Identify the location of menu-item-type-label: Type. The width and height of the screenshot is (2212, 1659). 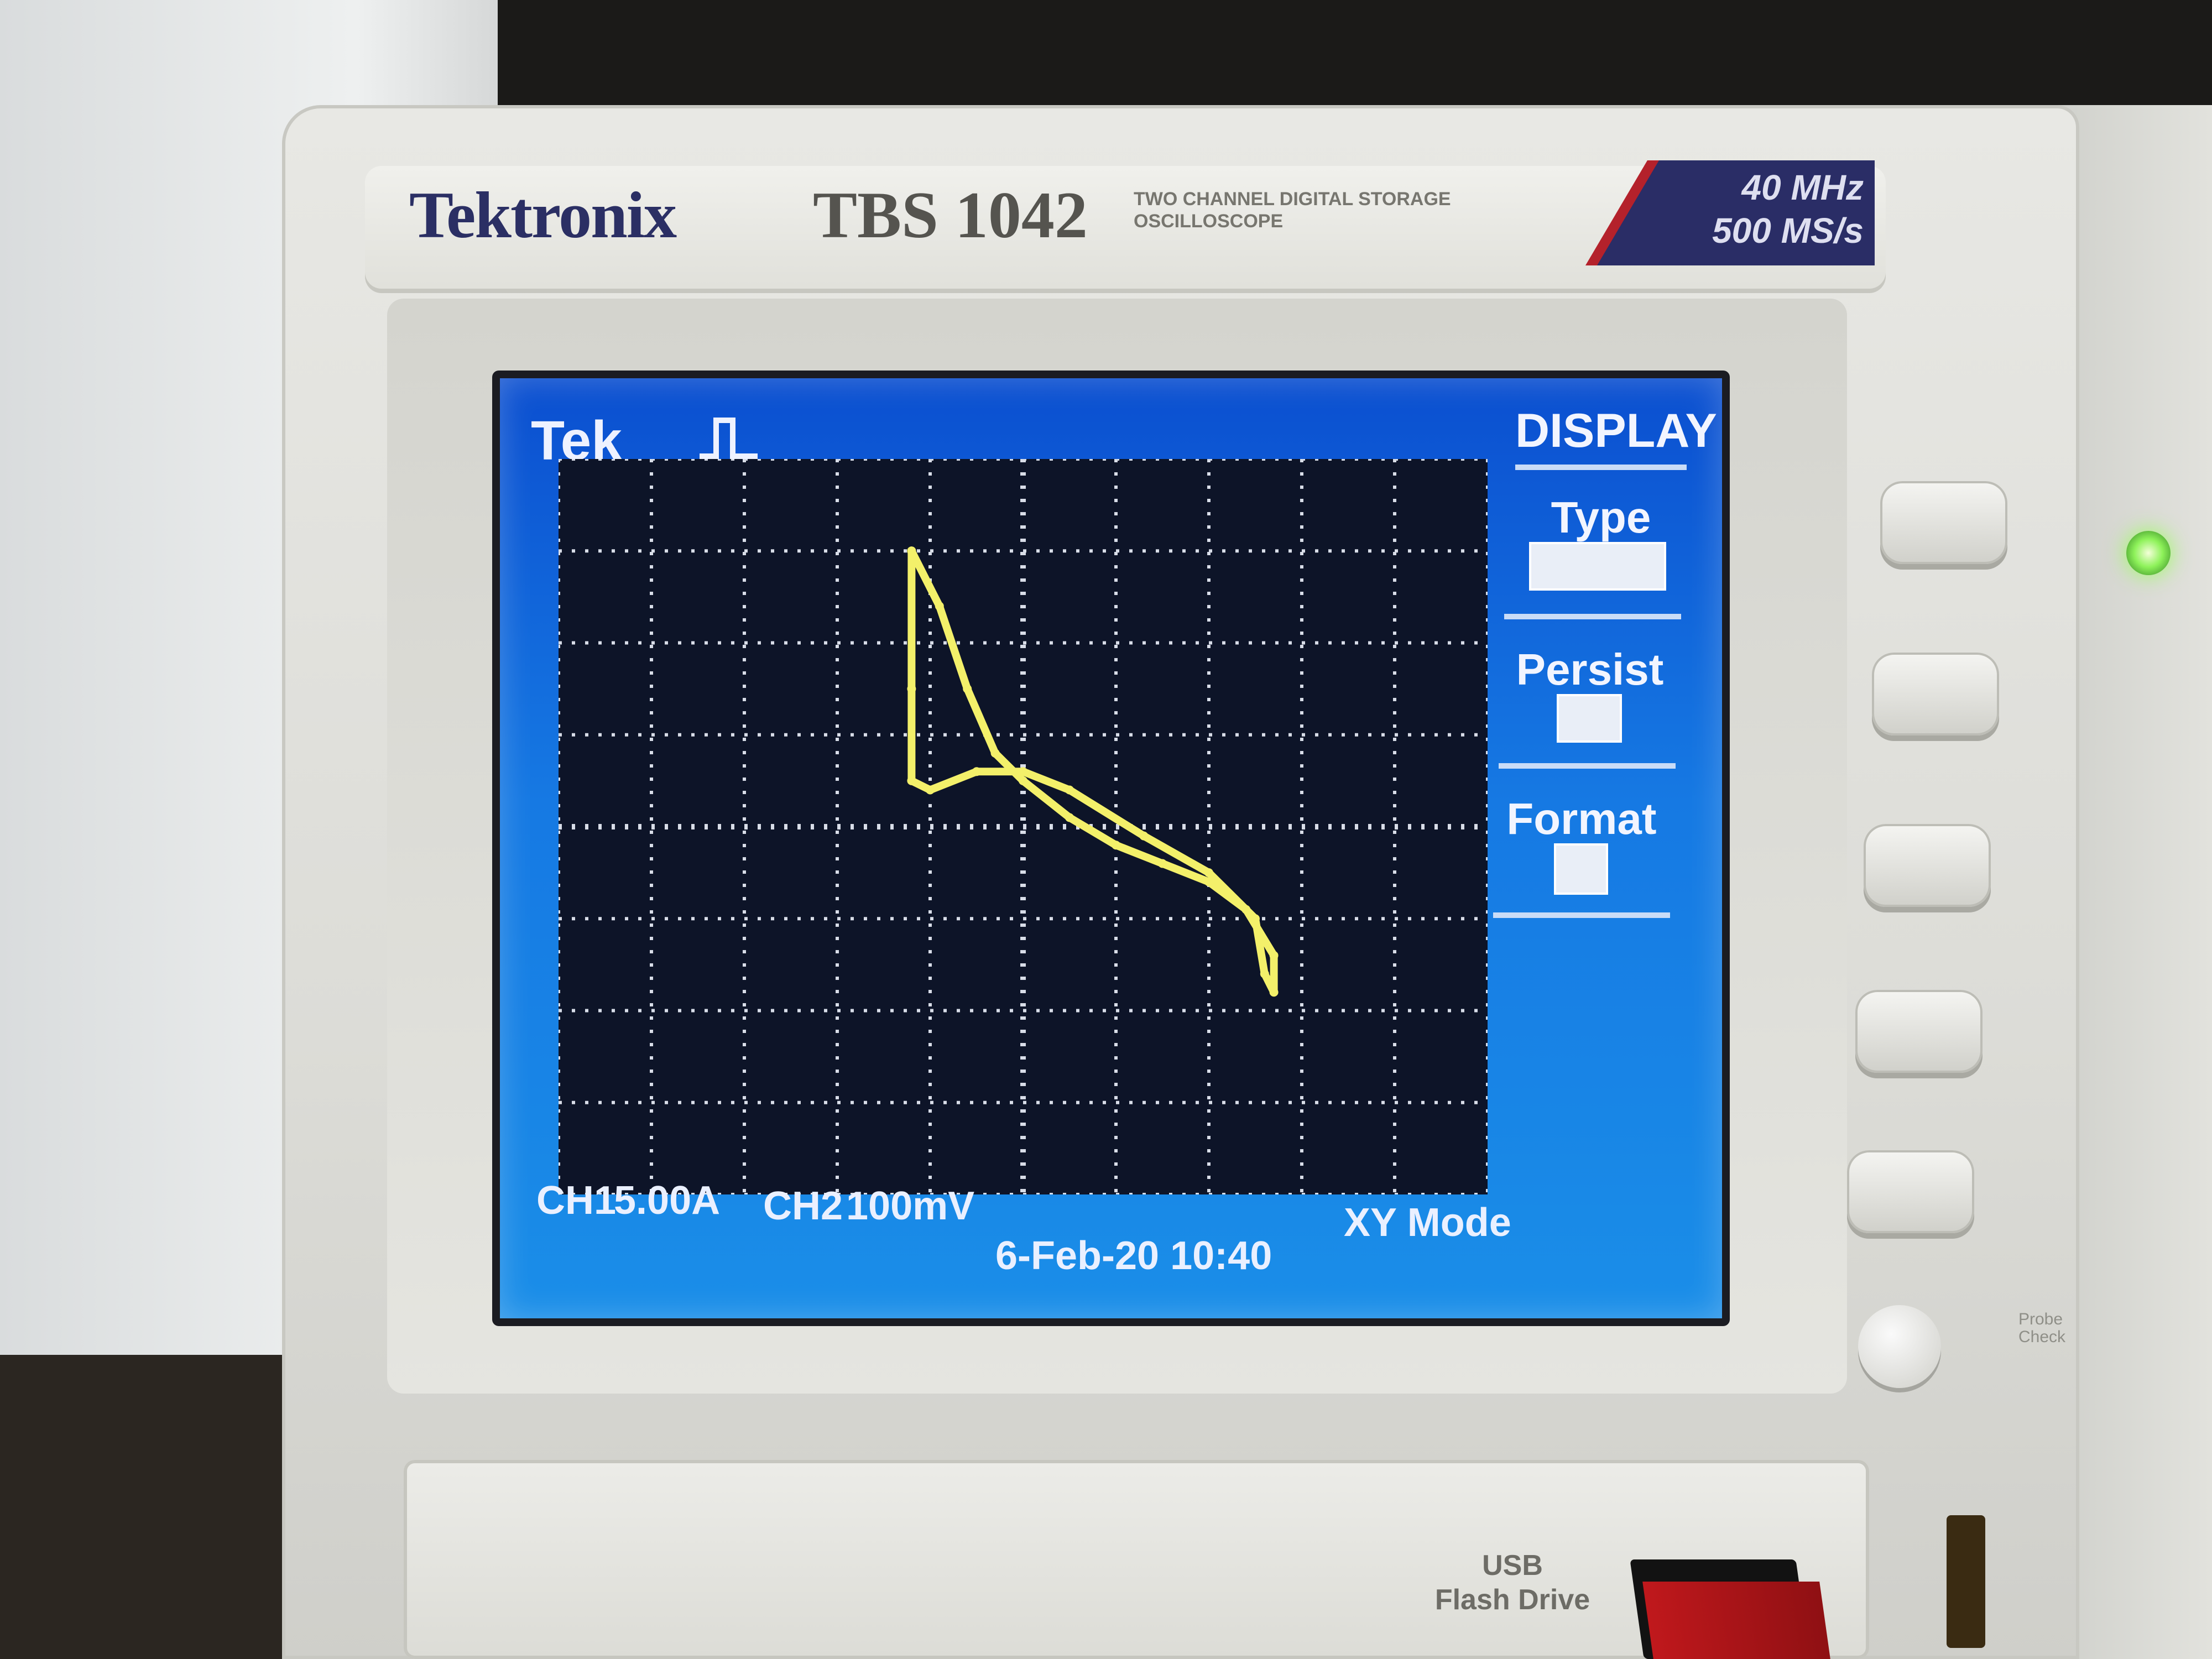
(1601, 517).